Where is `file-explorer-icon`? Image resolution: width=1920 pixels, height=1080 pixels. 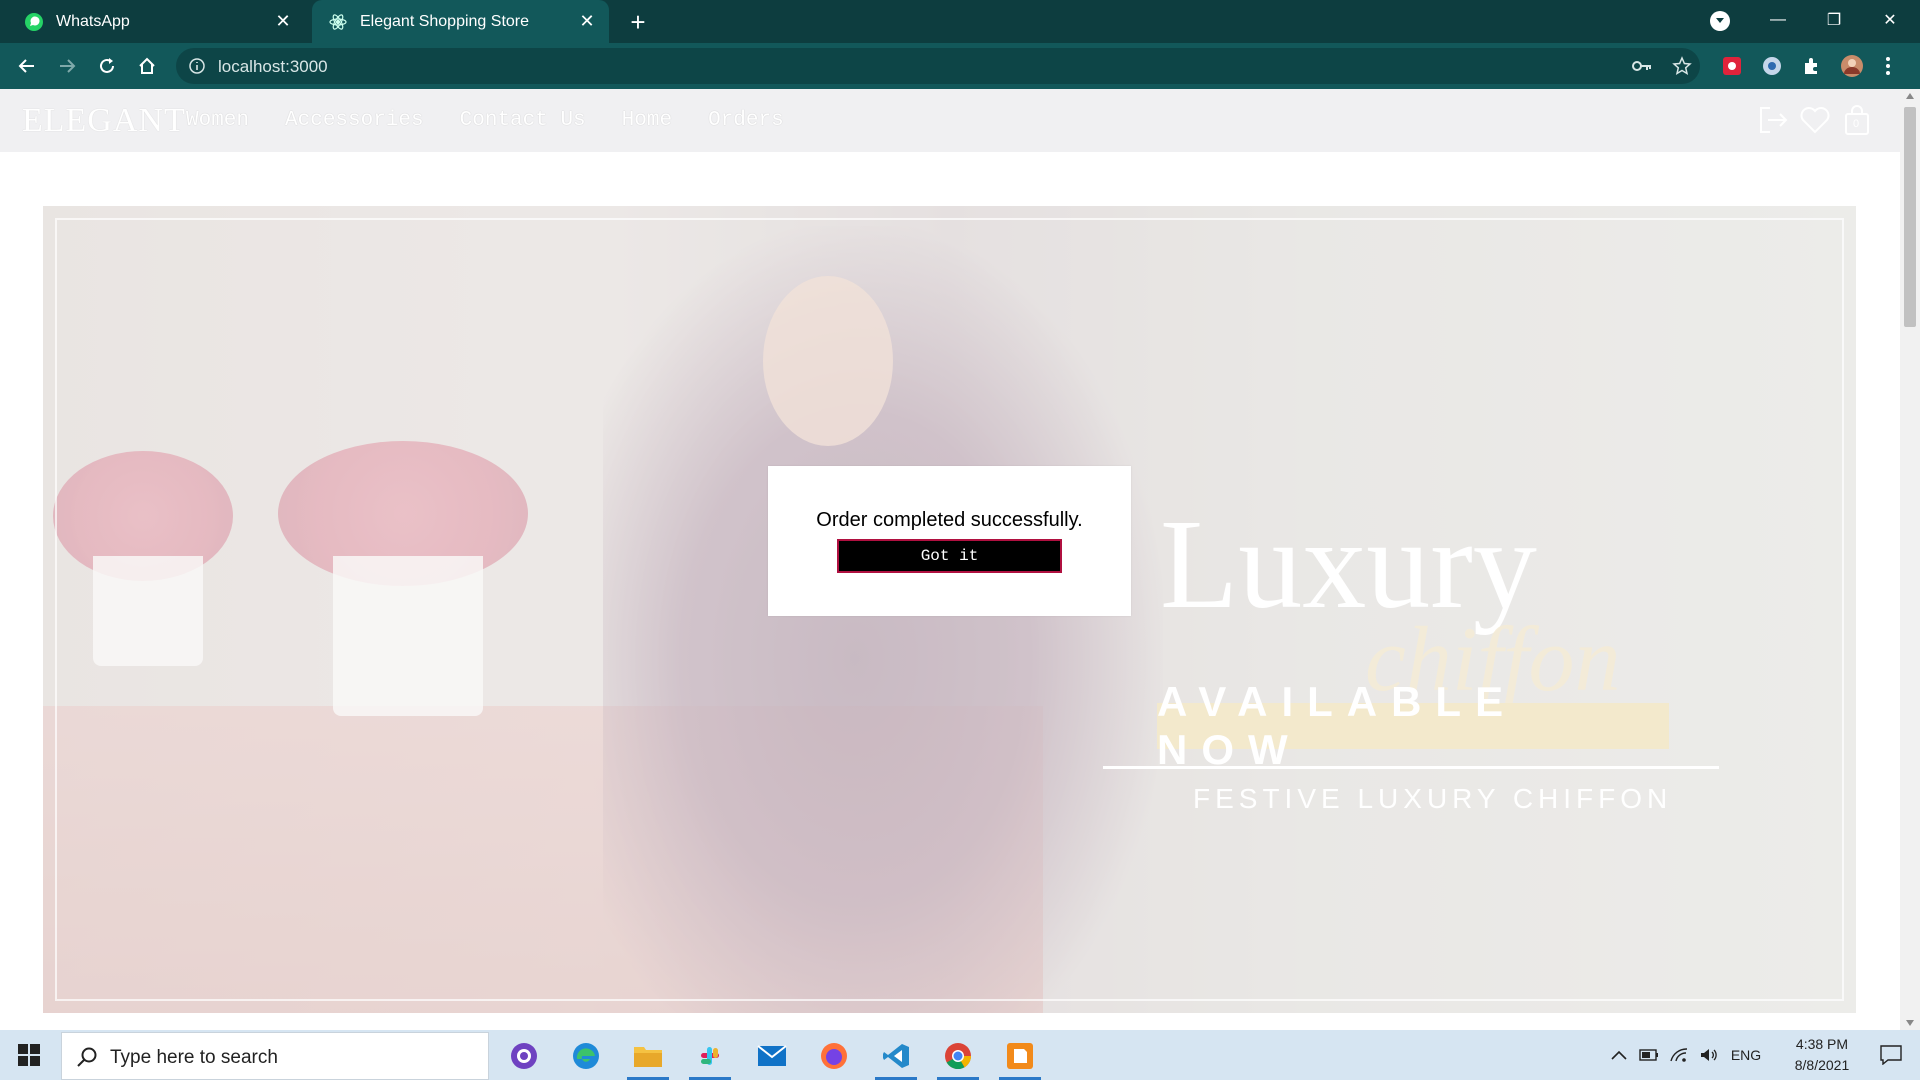 file-explorer-icon is located at coordinates (648, 1055).